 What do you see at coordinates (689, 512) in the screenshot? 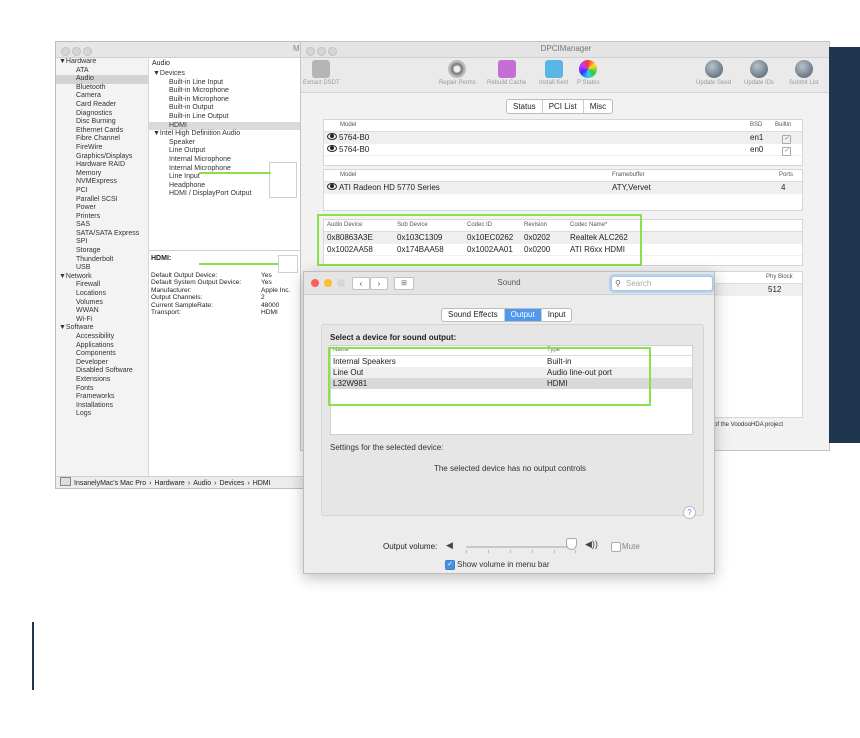
I see `help-button: ?` at bounding box center [689, 512].